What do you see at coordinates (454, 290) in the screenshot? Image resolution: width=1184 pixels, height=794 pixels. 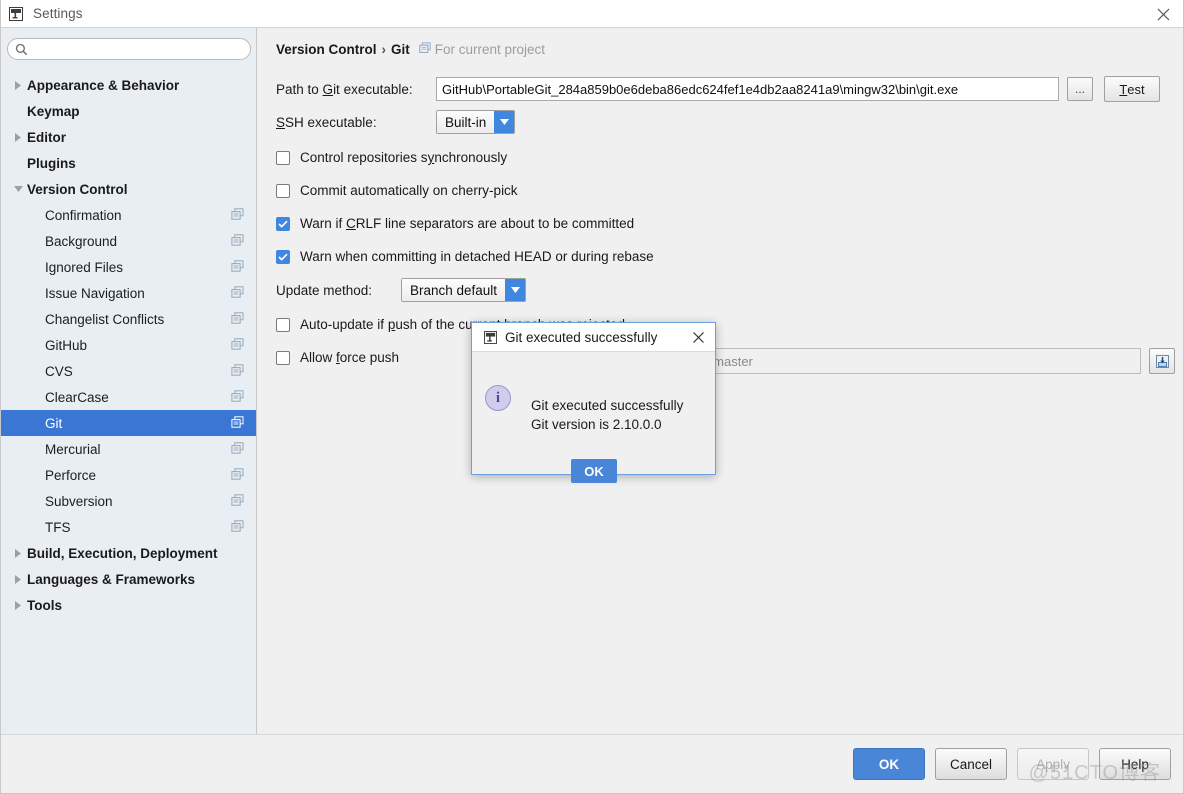 I see `update-method-value: Branch default` at bounding box center [454, 290].